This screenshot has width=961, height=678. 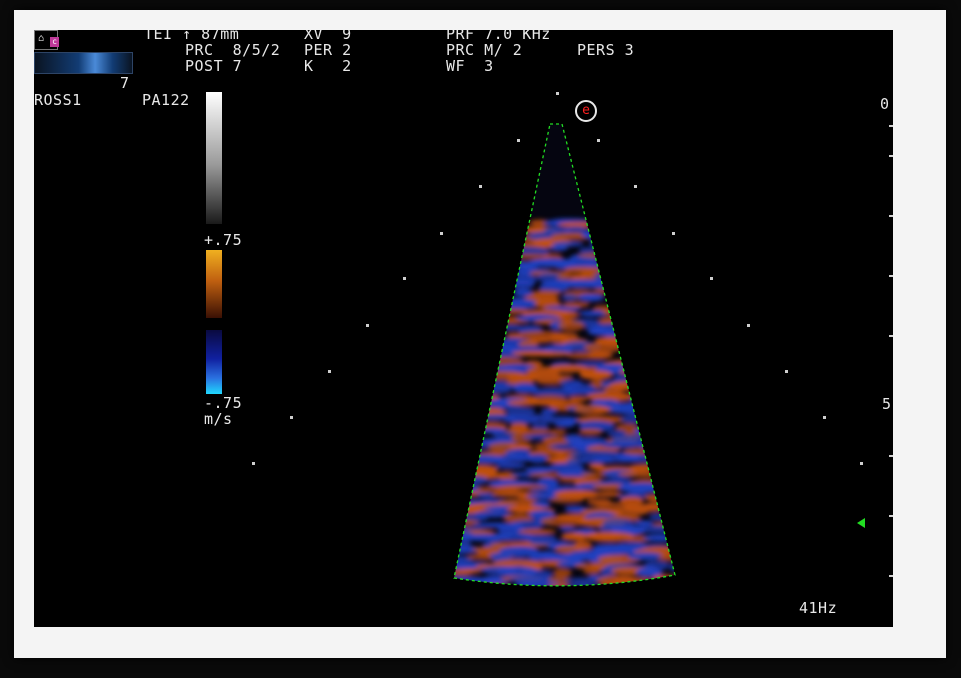 I want to click on frame-right-border, so click(x=911, y=335).